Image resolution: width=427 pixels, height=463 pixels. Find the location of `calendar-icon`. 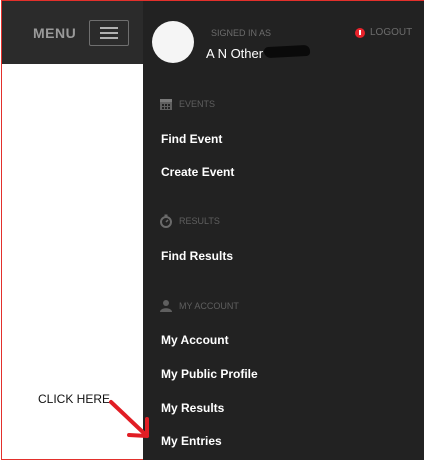

calendar-icon is located at coordinates (166, 104).